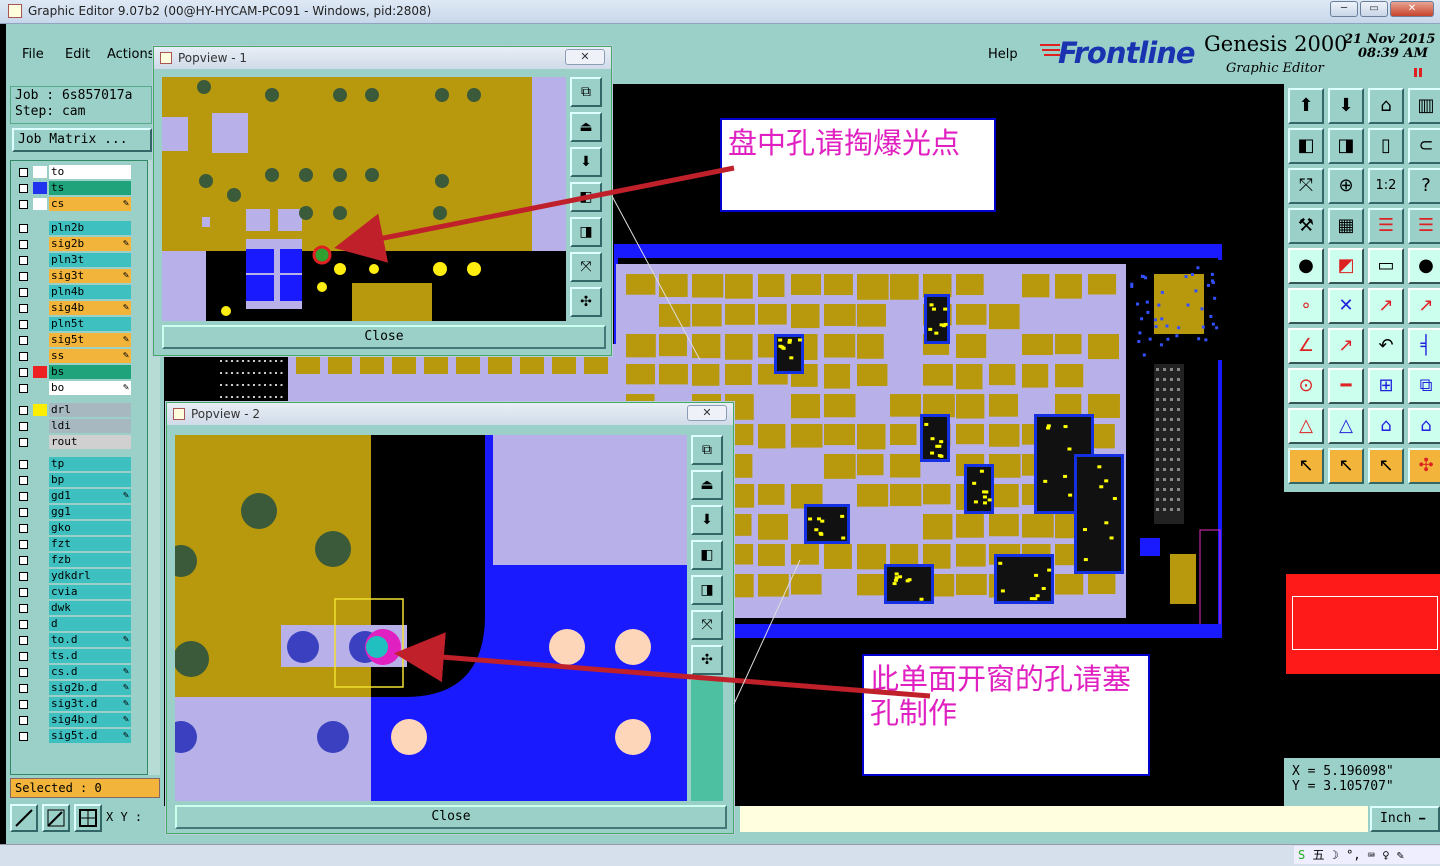  What do you see at coordinates (90, 464) in the screenshot?
I see `layer-name: tp` at bounding box center [90, 464].